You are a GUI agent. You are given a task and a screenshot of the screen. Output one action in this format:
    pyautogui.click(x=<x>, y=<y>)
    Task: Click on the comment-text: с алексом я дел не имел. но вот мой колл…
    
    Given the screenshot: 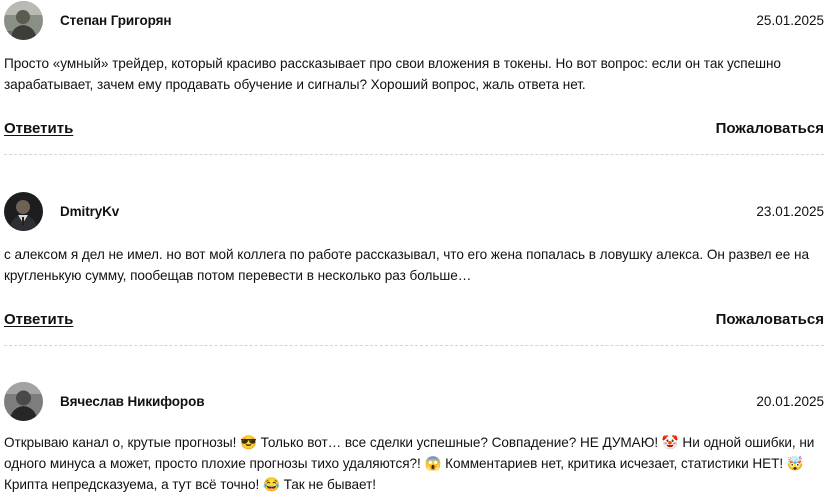 What is the action you would take?
    pyautogui.click(x=406, y=265)
    